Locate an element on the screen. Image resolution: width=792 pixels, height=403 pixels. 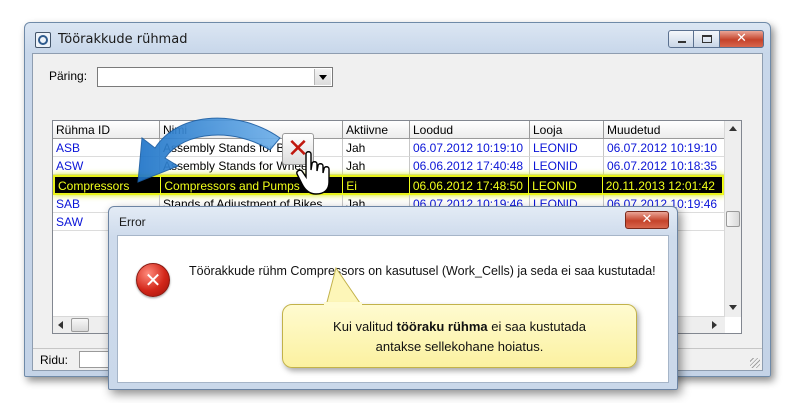
vertical-scroll-thumb is located at coordinates (733, 219).